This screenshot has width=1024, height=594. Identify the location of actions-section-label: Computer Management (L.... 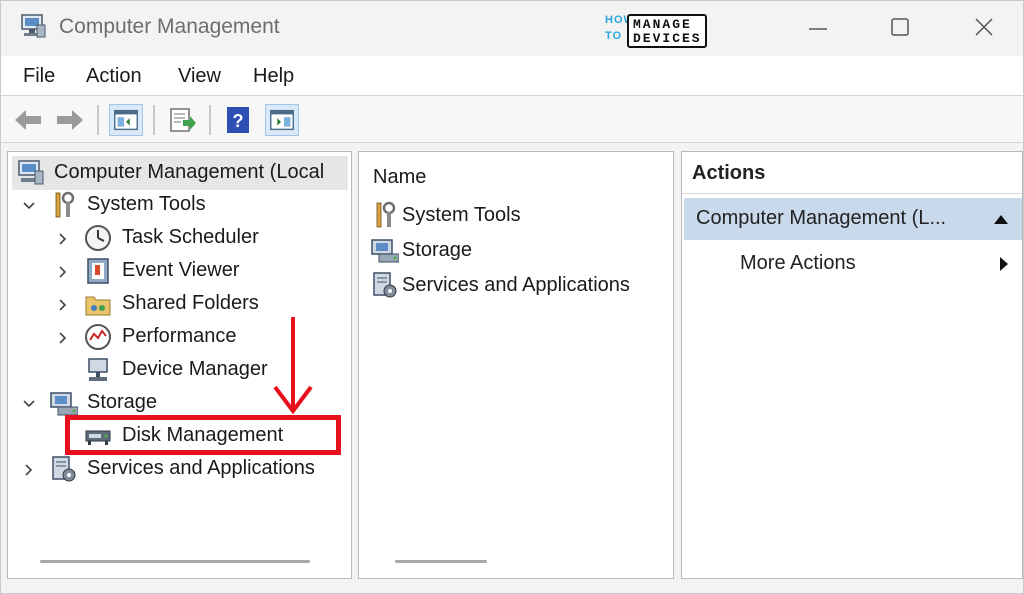
(821, 218).